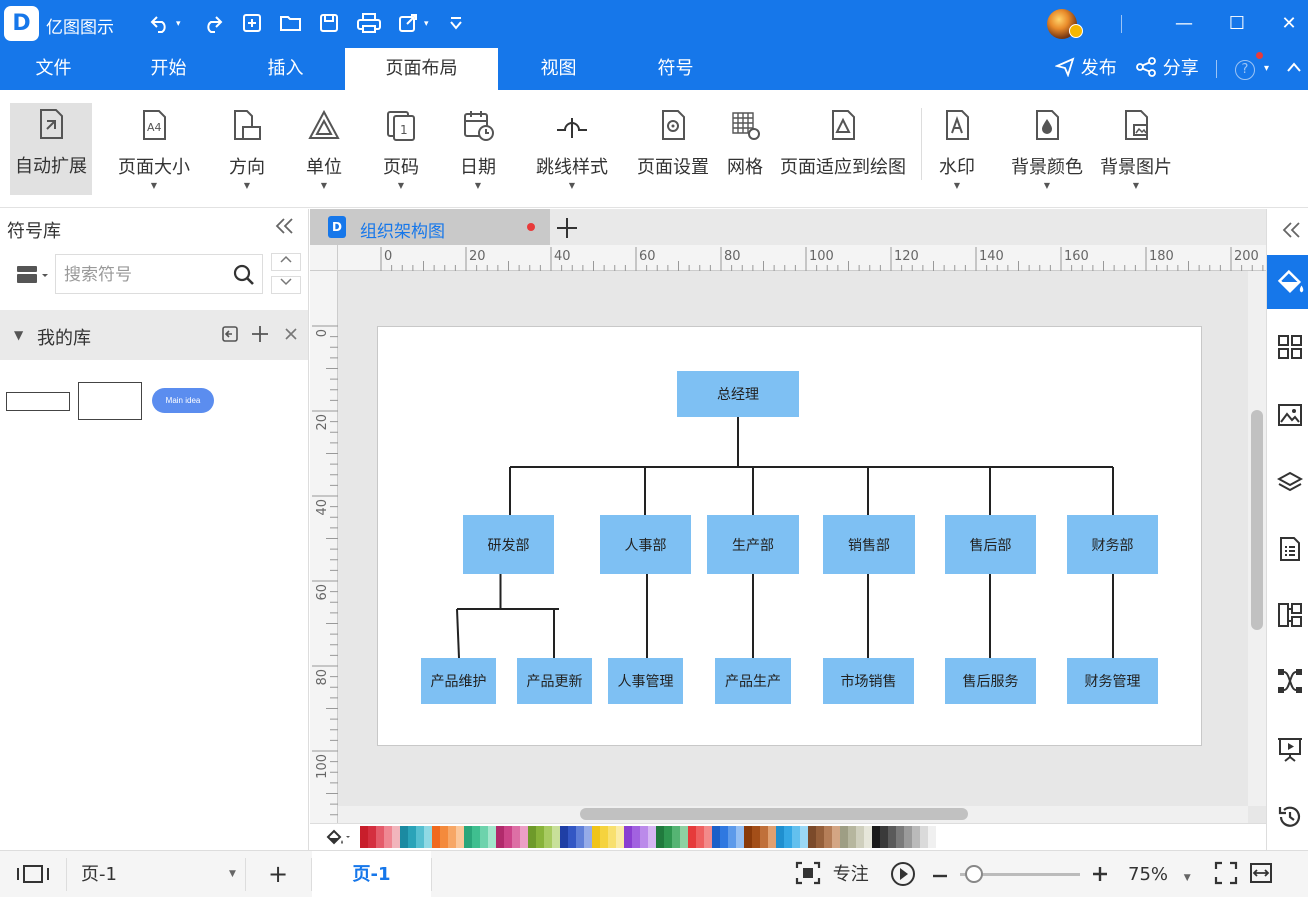 This screenshot has height=897, width=1308. Describe the element at coordinates (567, 228) in the screenshot. I see `new-document-tab-button` at that location.